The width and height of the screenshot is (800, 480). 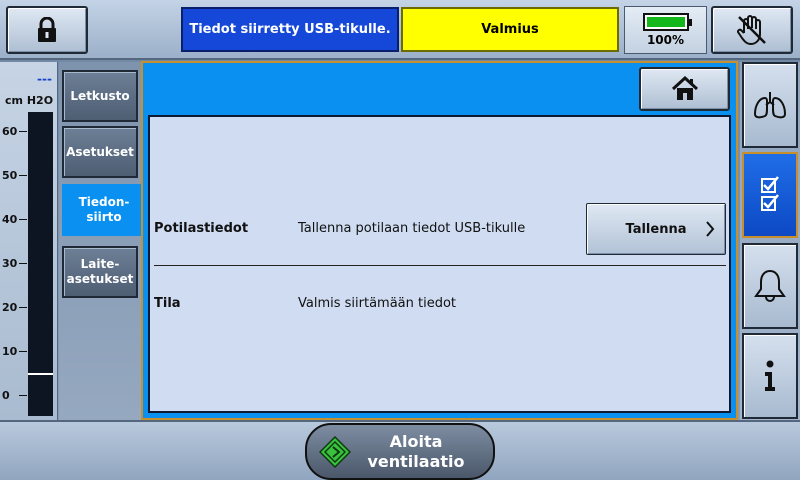 I want to click on pressure-tick: 30, so click(x=15, y=263).